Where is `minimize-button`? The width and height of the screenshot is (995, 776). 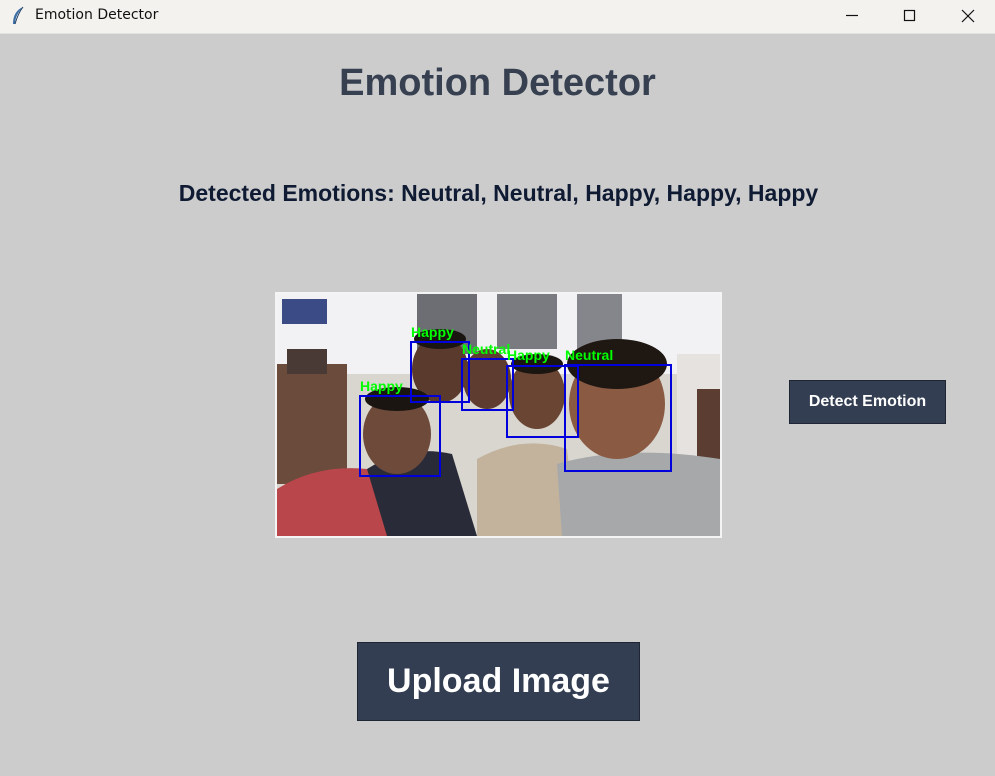
minimize-button is located at coordinates (852, 16).